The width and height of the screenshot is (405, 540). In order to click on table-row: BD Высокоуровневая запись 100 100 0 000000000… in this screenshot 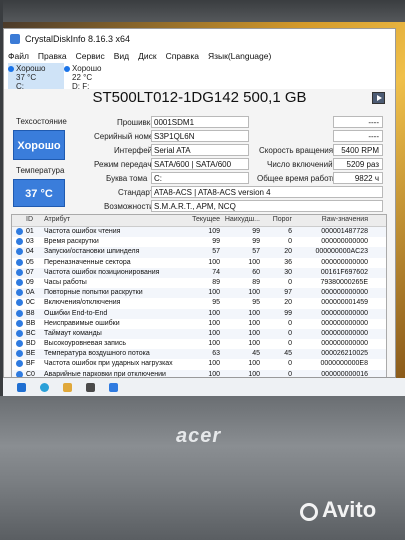, I will do `click(199, 344)`.